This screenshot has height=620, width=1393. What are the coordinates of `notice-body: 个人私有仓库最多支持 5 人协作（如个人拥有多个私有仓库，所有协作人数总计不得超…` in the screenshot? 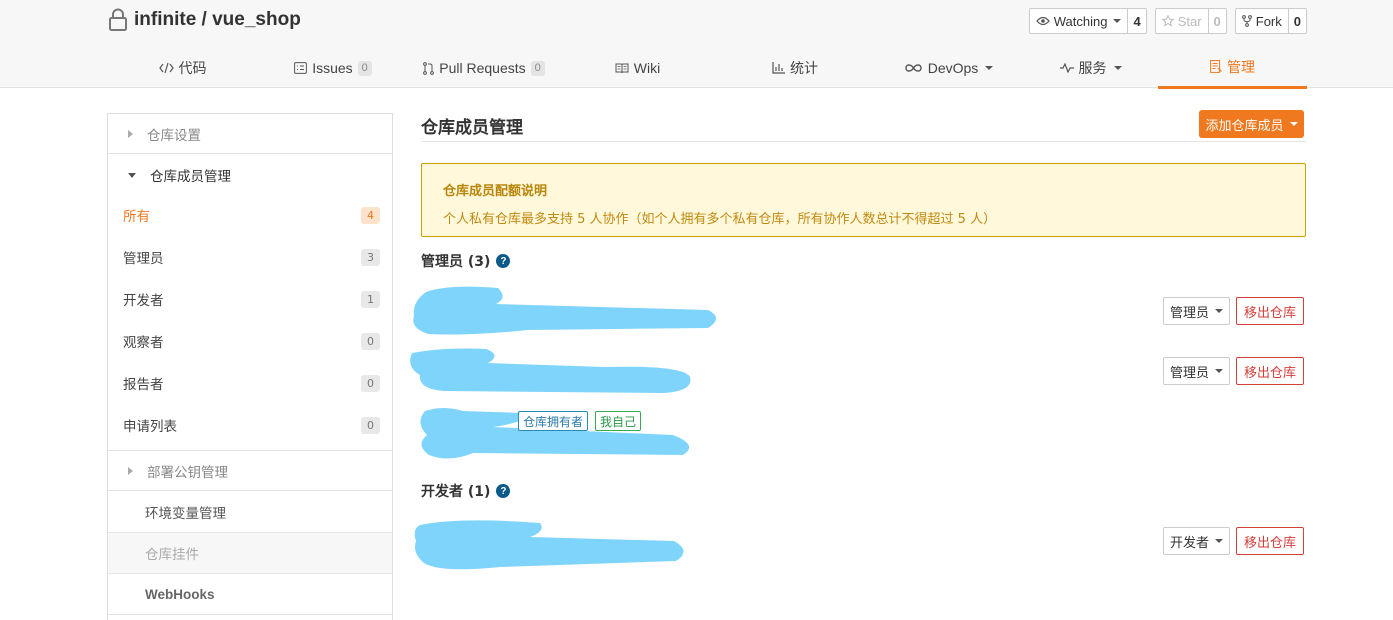 It's located at (720, 219).